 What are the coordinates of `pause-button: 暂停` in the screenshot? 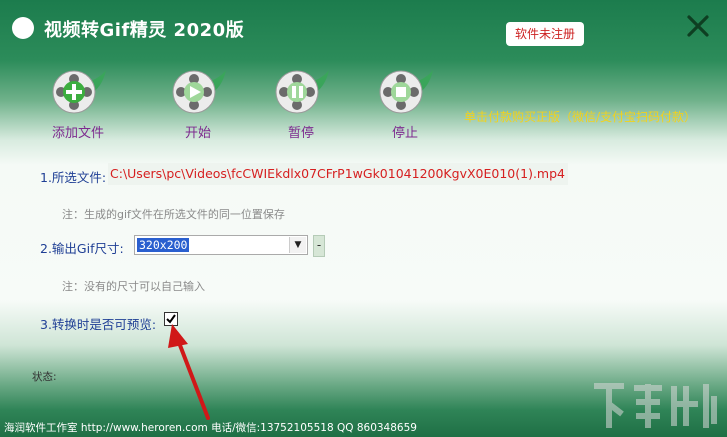 It's located at (301, 104).